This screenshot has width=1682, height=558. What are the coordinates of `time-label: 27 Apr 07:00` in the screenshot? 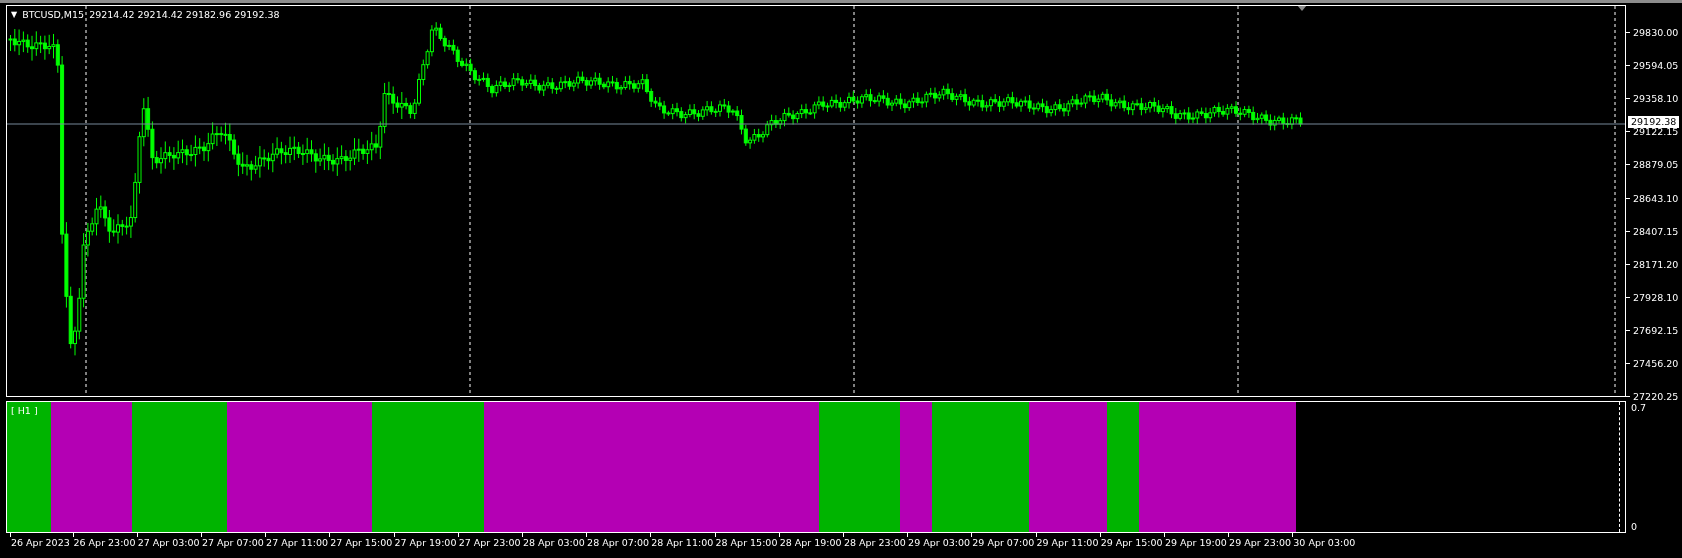 It's located at (232, 542).